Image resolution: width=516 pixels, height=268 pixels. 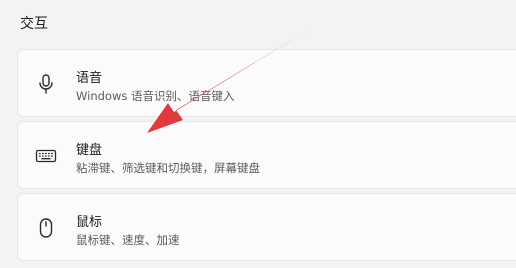 I want to click on settings-item-title: 键盘, so click(x=89, y=150).